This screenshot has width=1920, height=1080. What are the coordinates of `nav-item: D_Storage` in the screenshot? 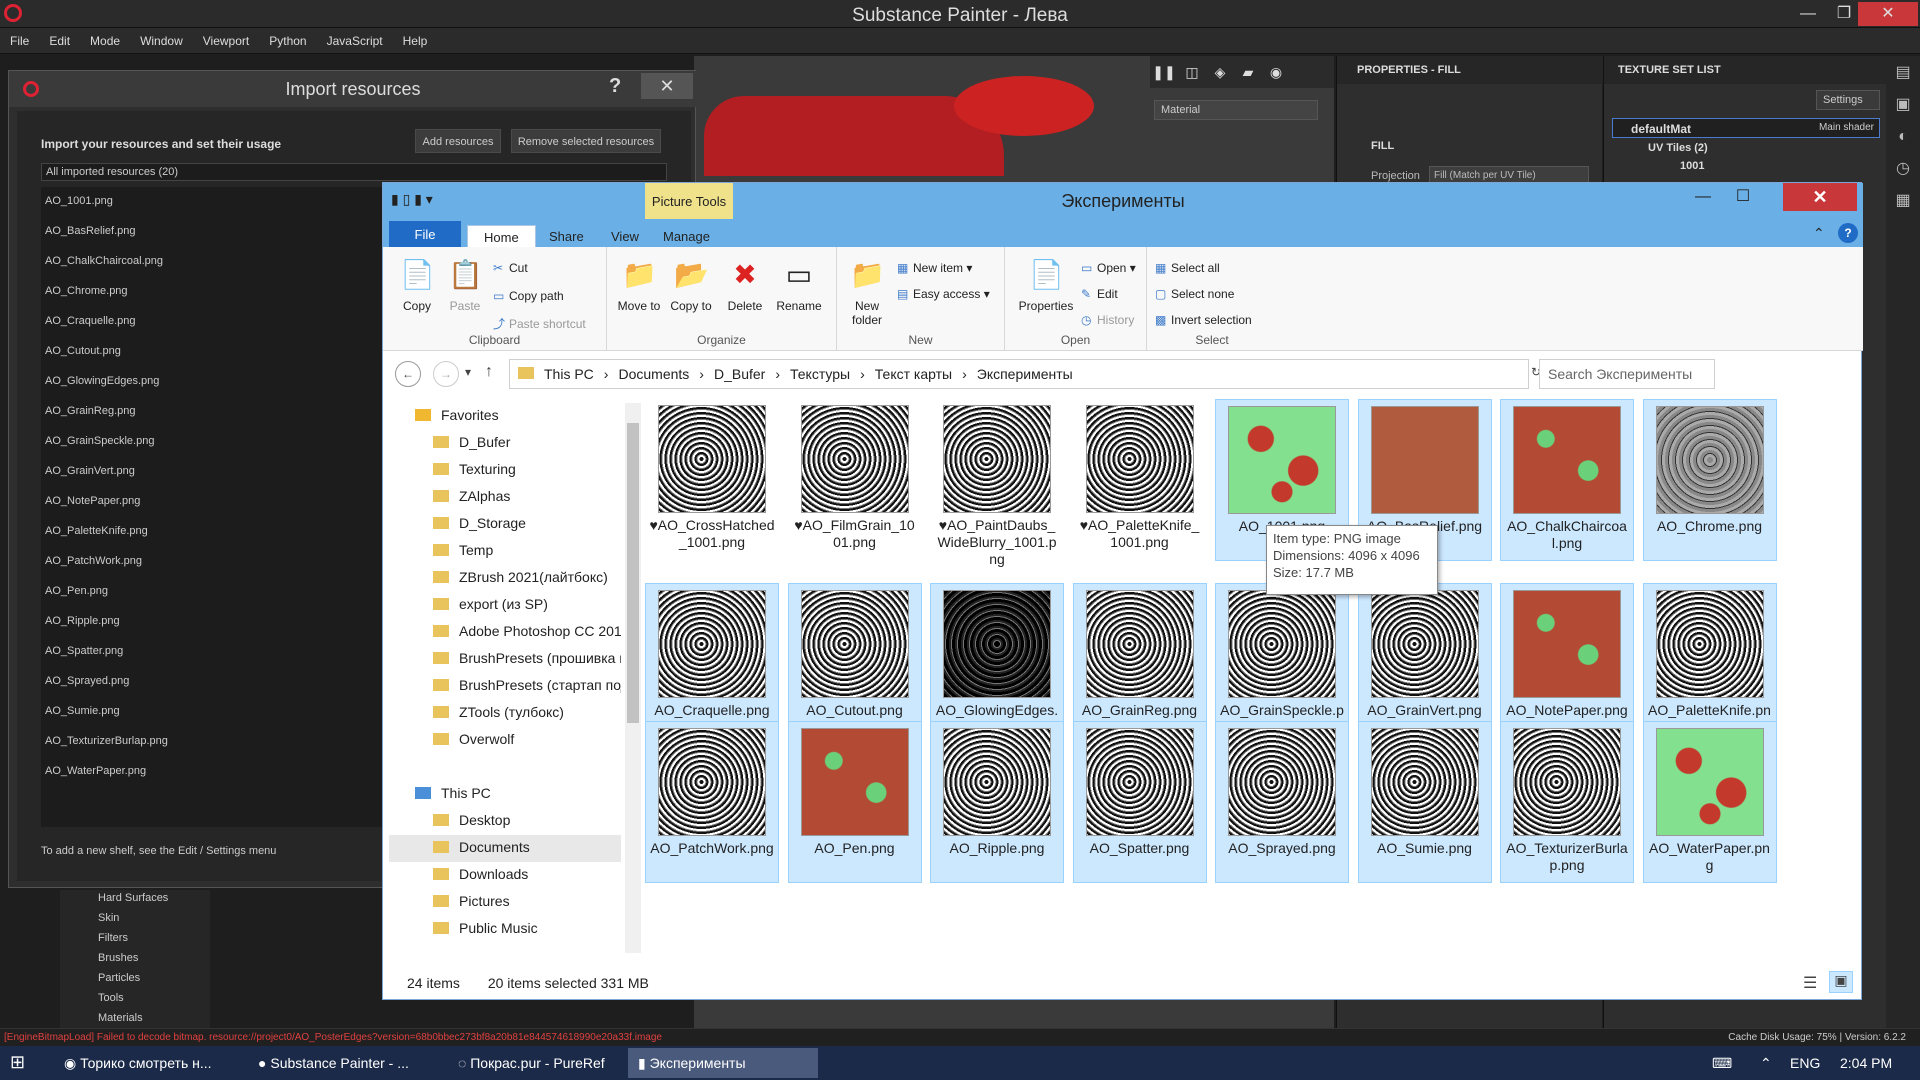 It's located at (505, 524).